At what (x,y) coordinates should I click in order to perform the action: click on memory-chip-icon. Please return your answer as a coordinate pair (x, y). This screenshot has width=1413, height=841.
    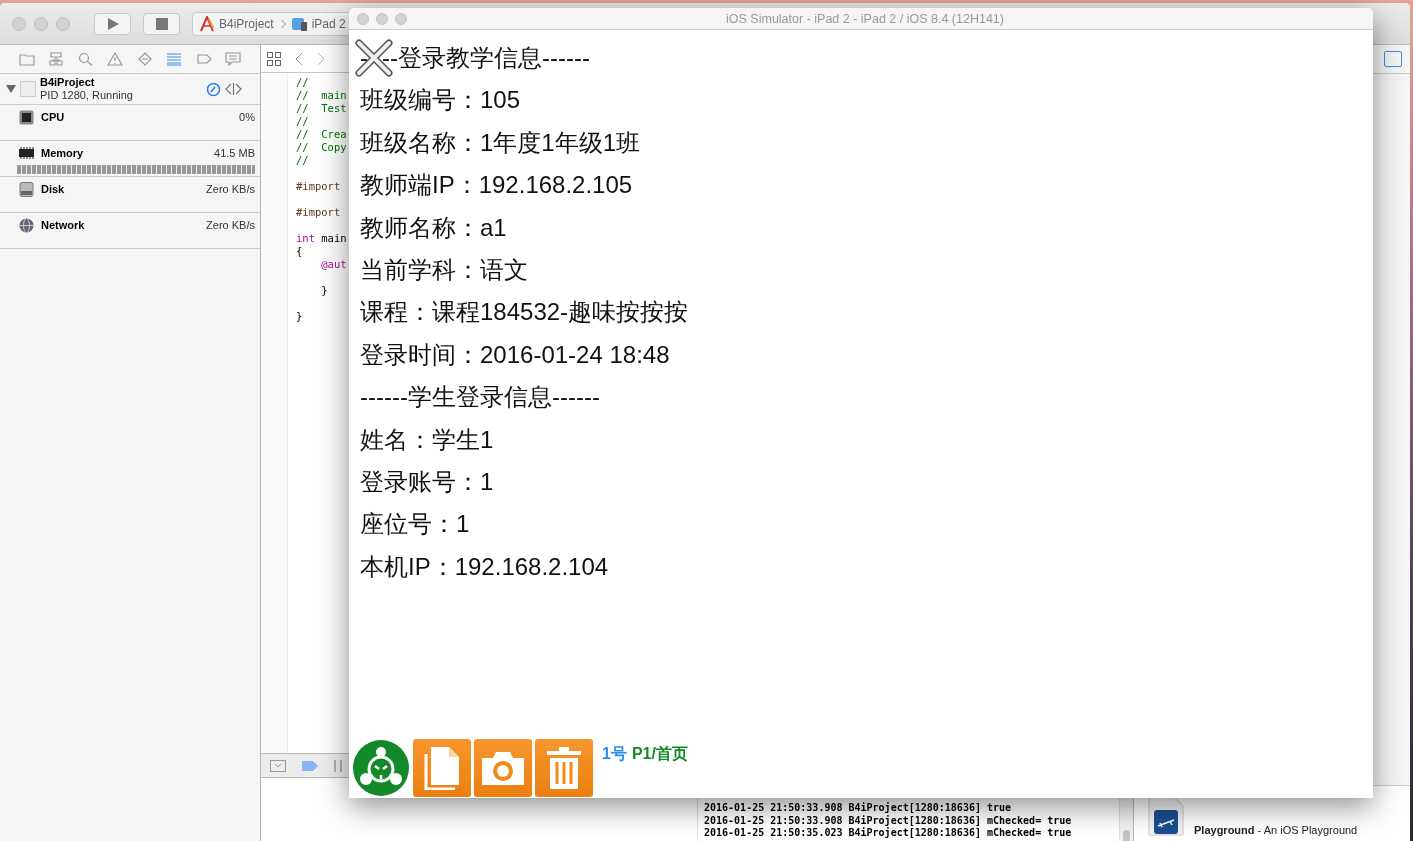
    Looking at the image, I should click on (26, 153).